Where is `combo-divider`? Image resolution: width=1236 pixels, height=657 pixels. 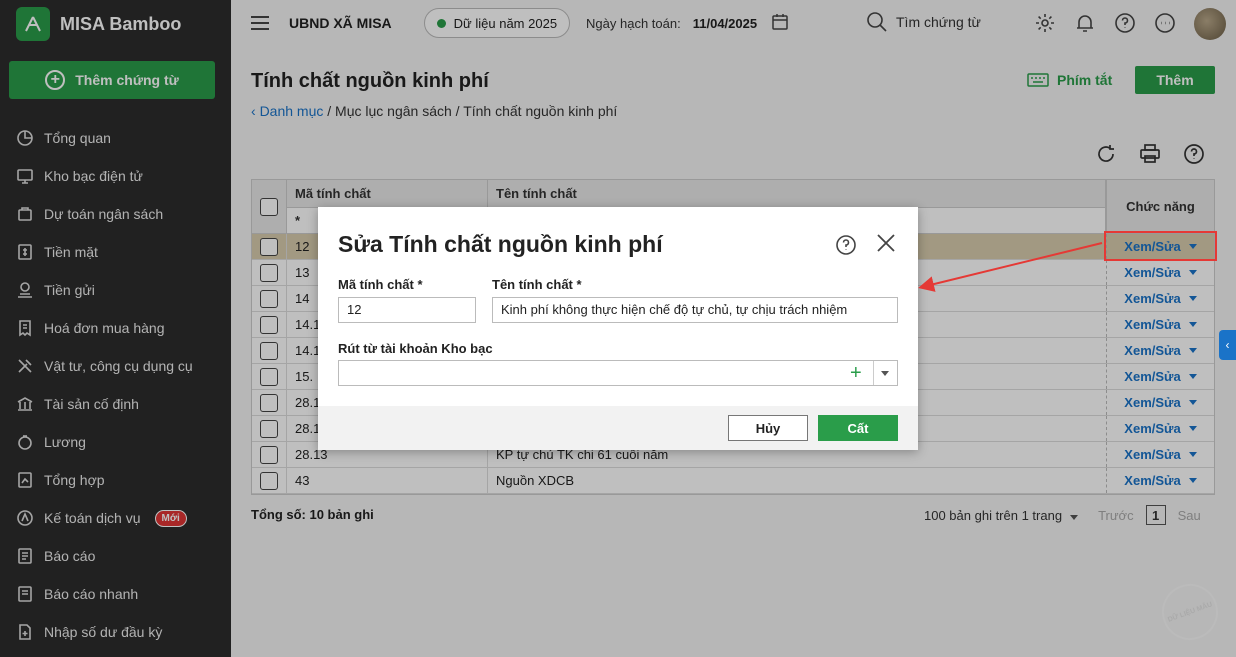
combo-divider is located at coordinates (873, 373).